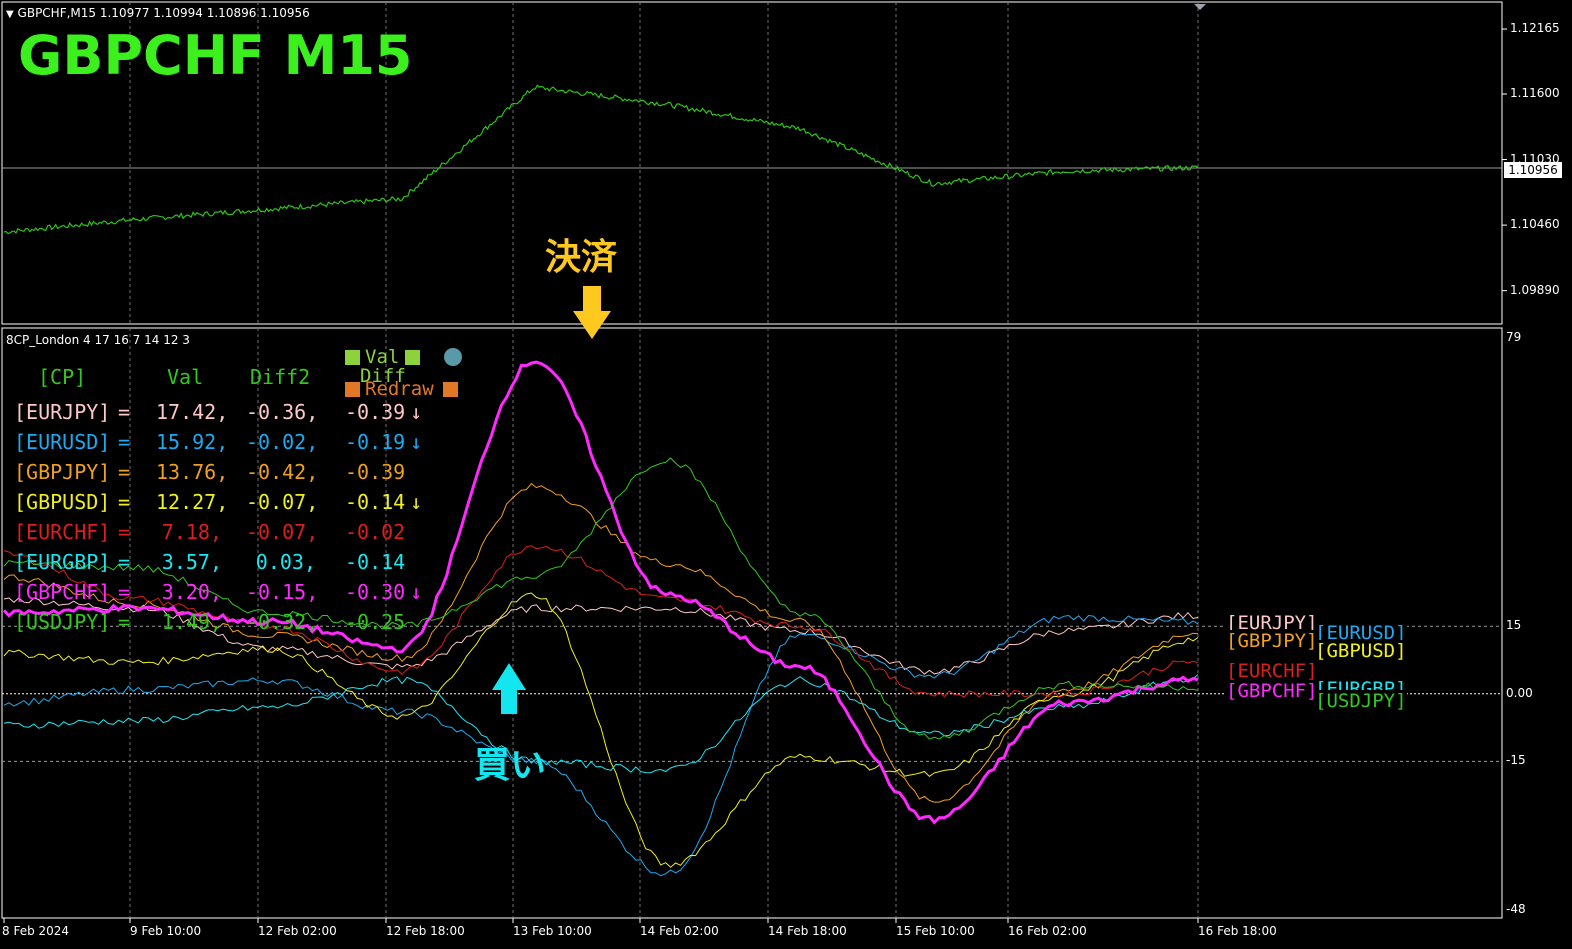  What do you see at coordinates (282, 442) in the screenshot?
I see `cell-diff2: -0.02,` at bounding box center [282, 442].